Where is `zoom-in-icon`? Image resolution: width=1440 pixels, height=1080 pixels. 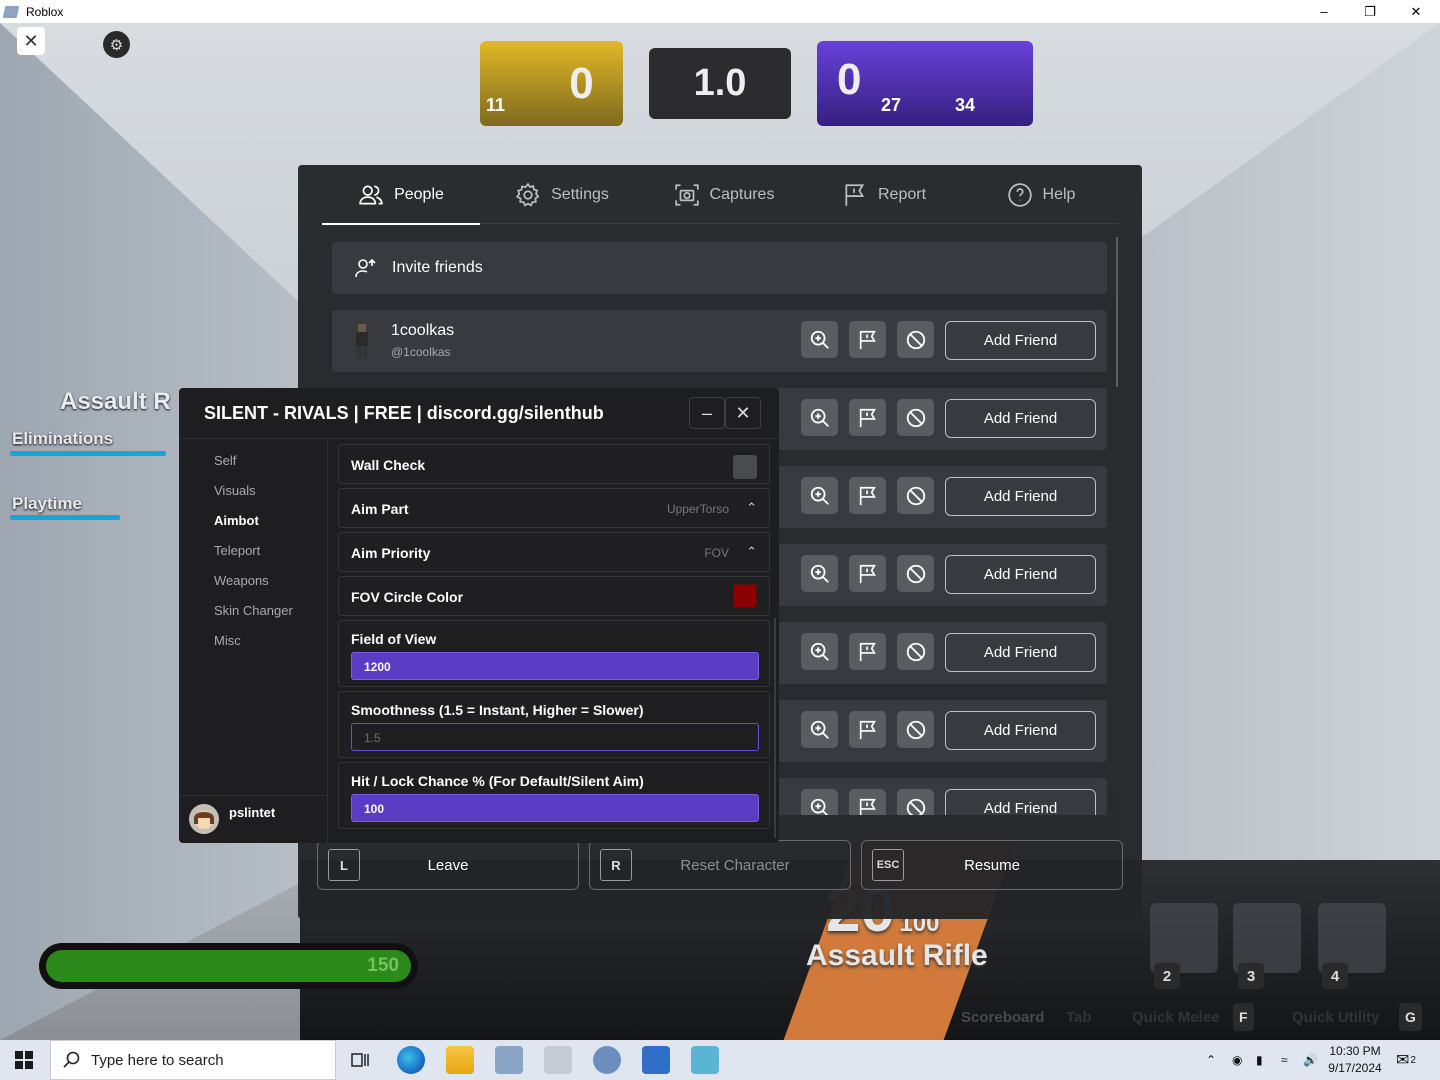
zoom-in-icon is located at coordinates (820, 340).